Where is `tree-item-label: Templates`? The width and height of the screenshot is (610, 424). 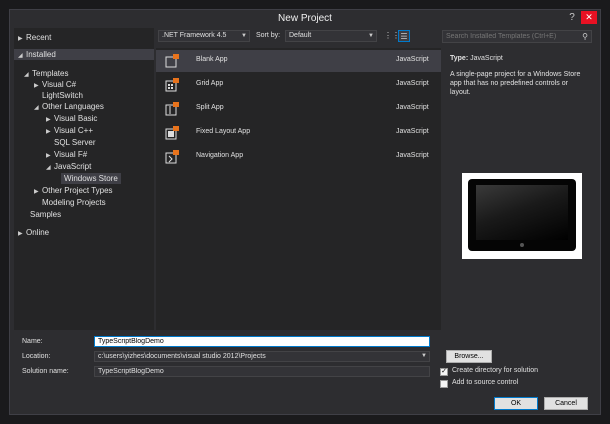
tree-item-label: Templates is located at coordinates (50, 73).